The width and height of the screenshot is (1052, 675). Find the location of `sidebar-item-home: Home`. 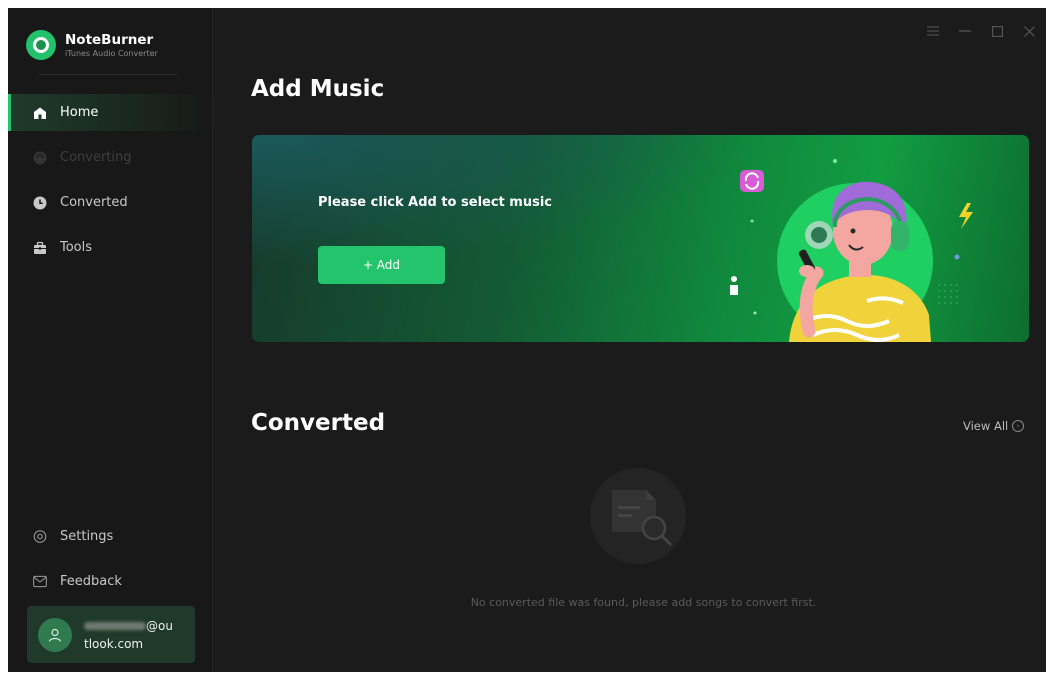

sidebar-item-home: Home is located at coordinates (110, 112).